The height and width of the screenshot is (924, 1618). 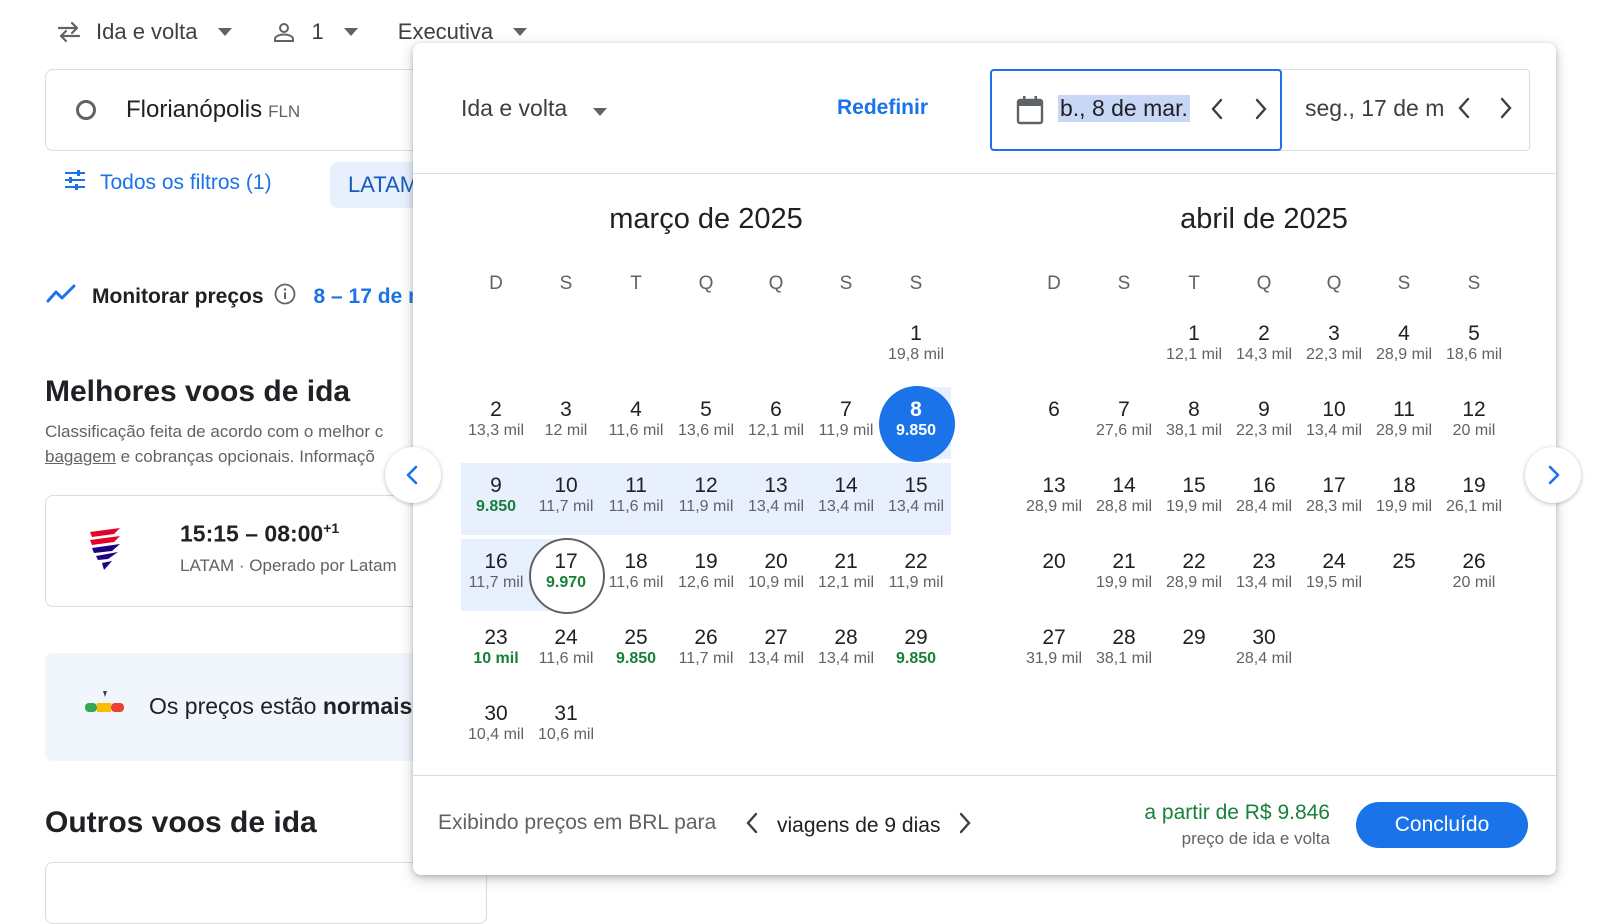 What do you see at coordinates (1264, 430) in the screenshot?
I see `day-price: 22,3 mil` at bounding box center [1264, 430].